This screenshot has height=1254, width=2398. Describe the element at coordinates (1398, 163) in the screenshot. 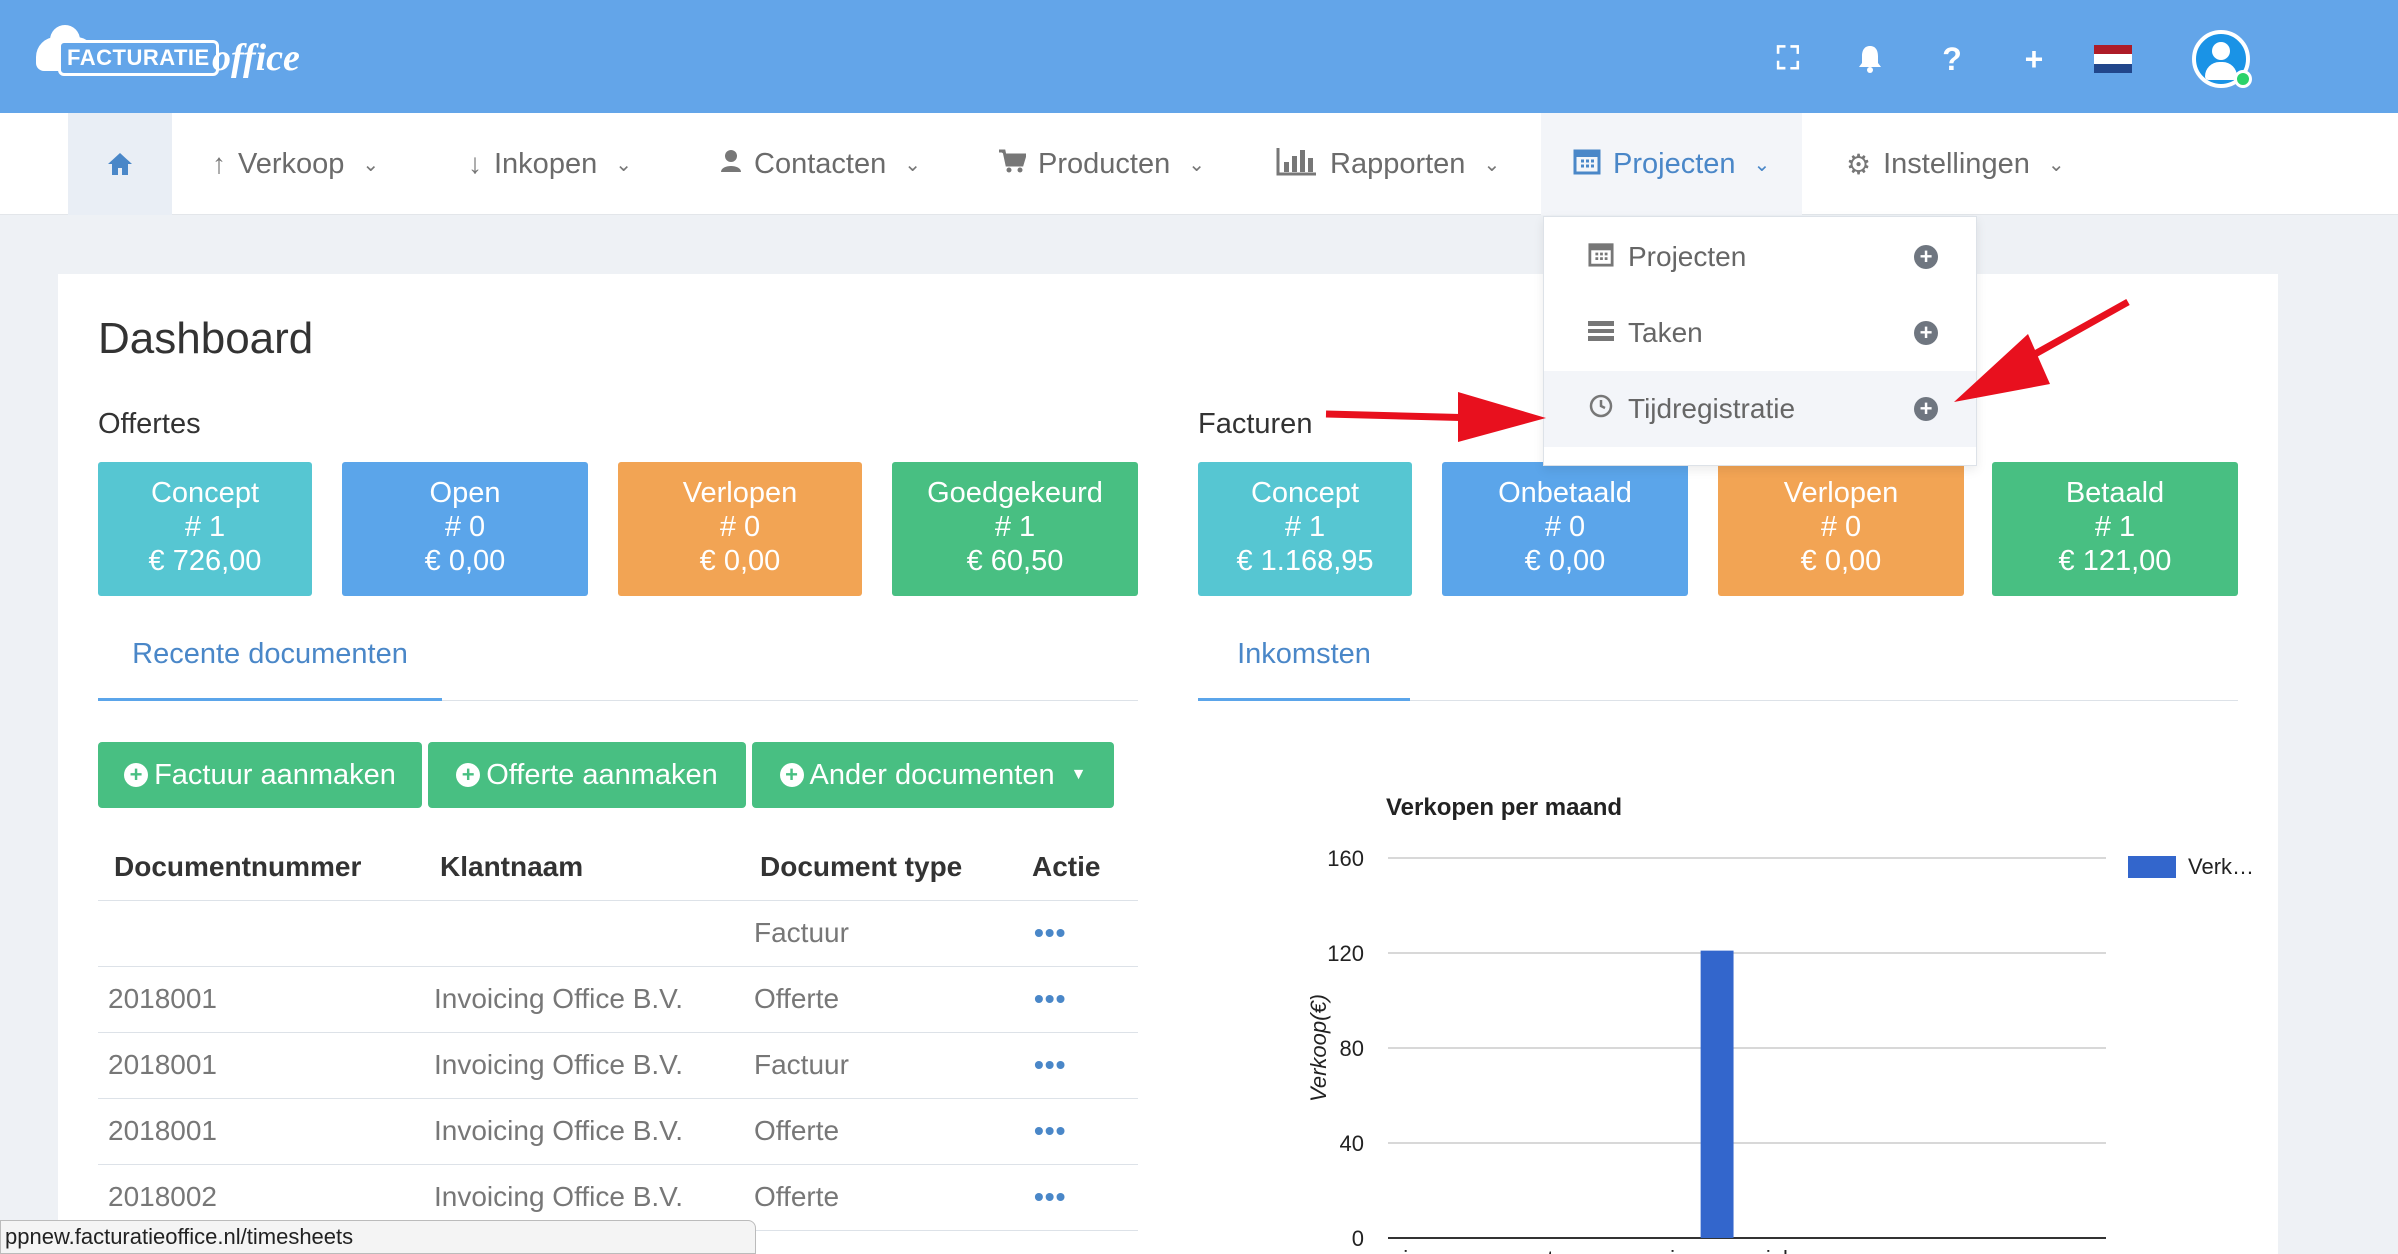

I see `nav-label: Rapporten` at that location.